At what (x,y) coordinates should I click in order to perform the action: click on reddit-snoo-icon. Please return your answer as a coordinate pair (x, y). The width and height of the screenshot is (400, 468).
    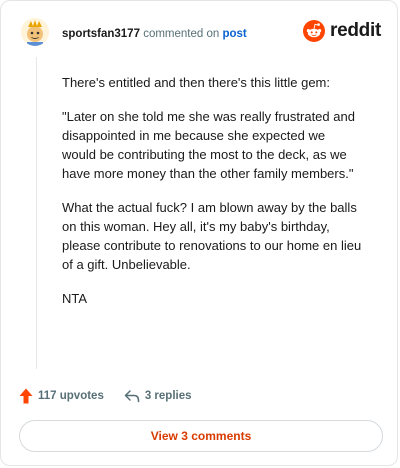
    Looking at the image, I should click on (314, 31).